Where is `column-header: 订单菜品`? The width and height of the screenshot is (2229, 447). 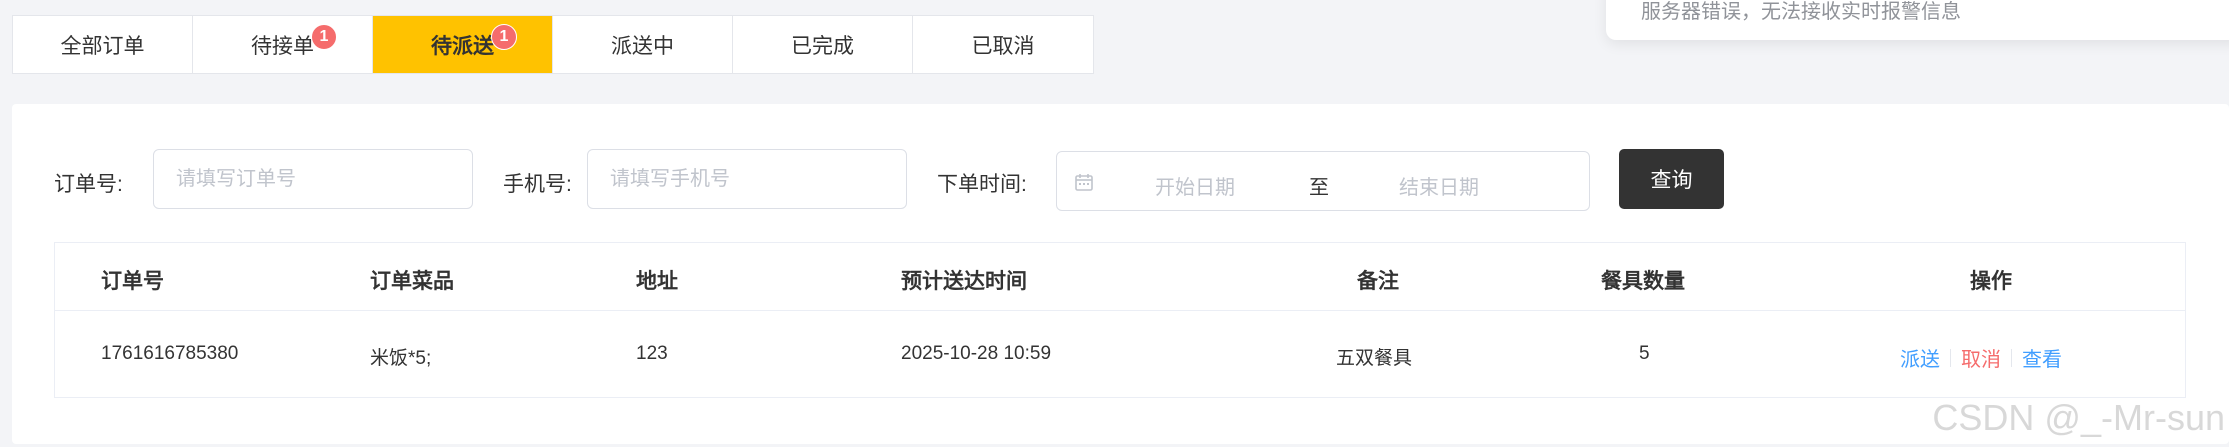
column-header: 订单菜品 is located at coordinates (412, 281).